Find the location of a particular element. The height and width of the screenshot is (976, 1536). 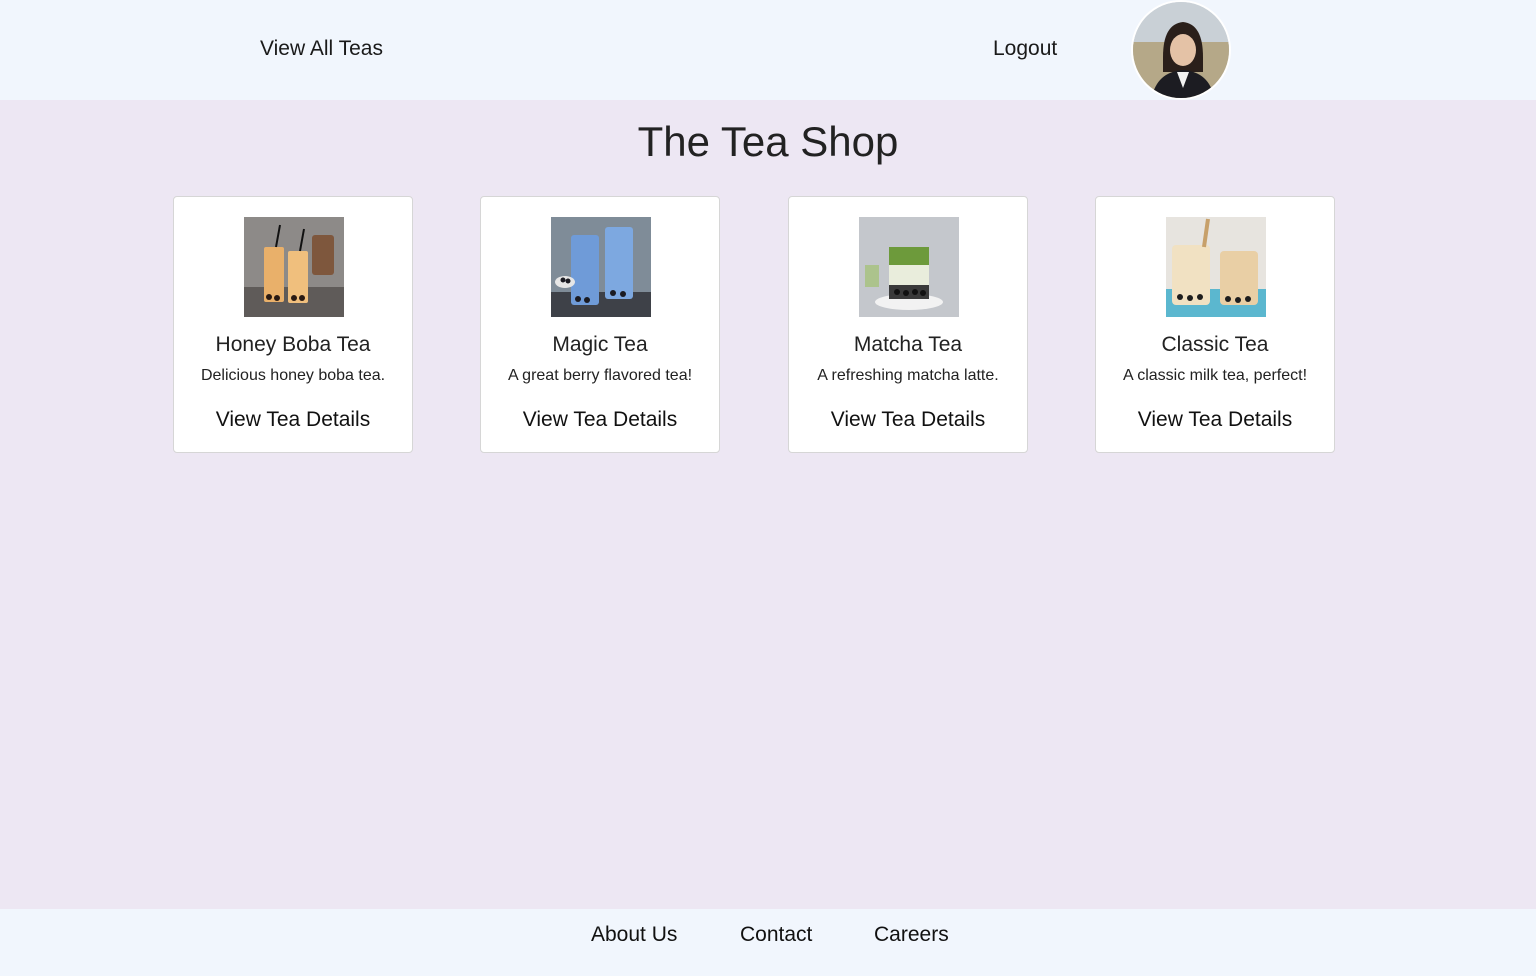

user-avatar is located at coordinates (1181, 50).